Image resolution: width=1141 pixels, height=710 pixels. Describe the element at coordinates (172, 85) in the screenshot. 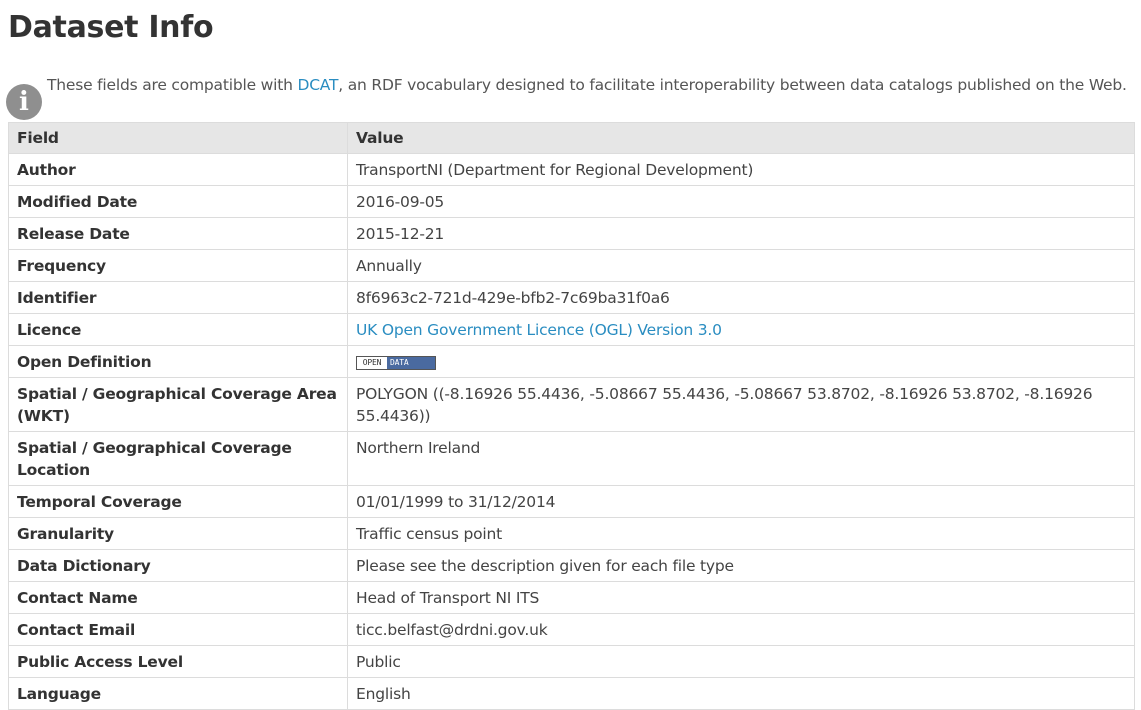

I see `info-text-before: These fields are compatible with` at that location.